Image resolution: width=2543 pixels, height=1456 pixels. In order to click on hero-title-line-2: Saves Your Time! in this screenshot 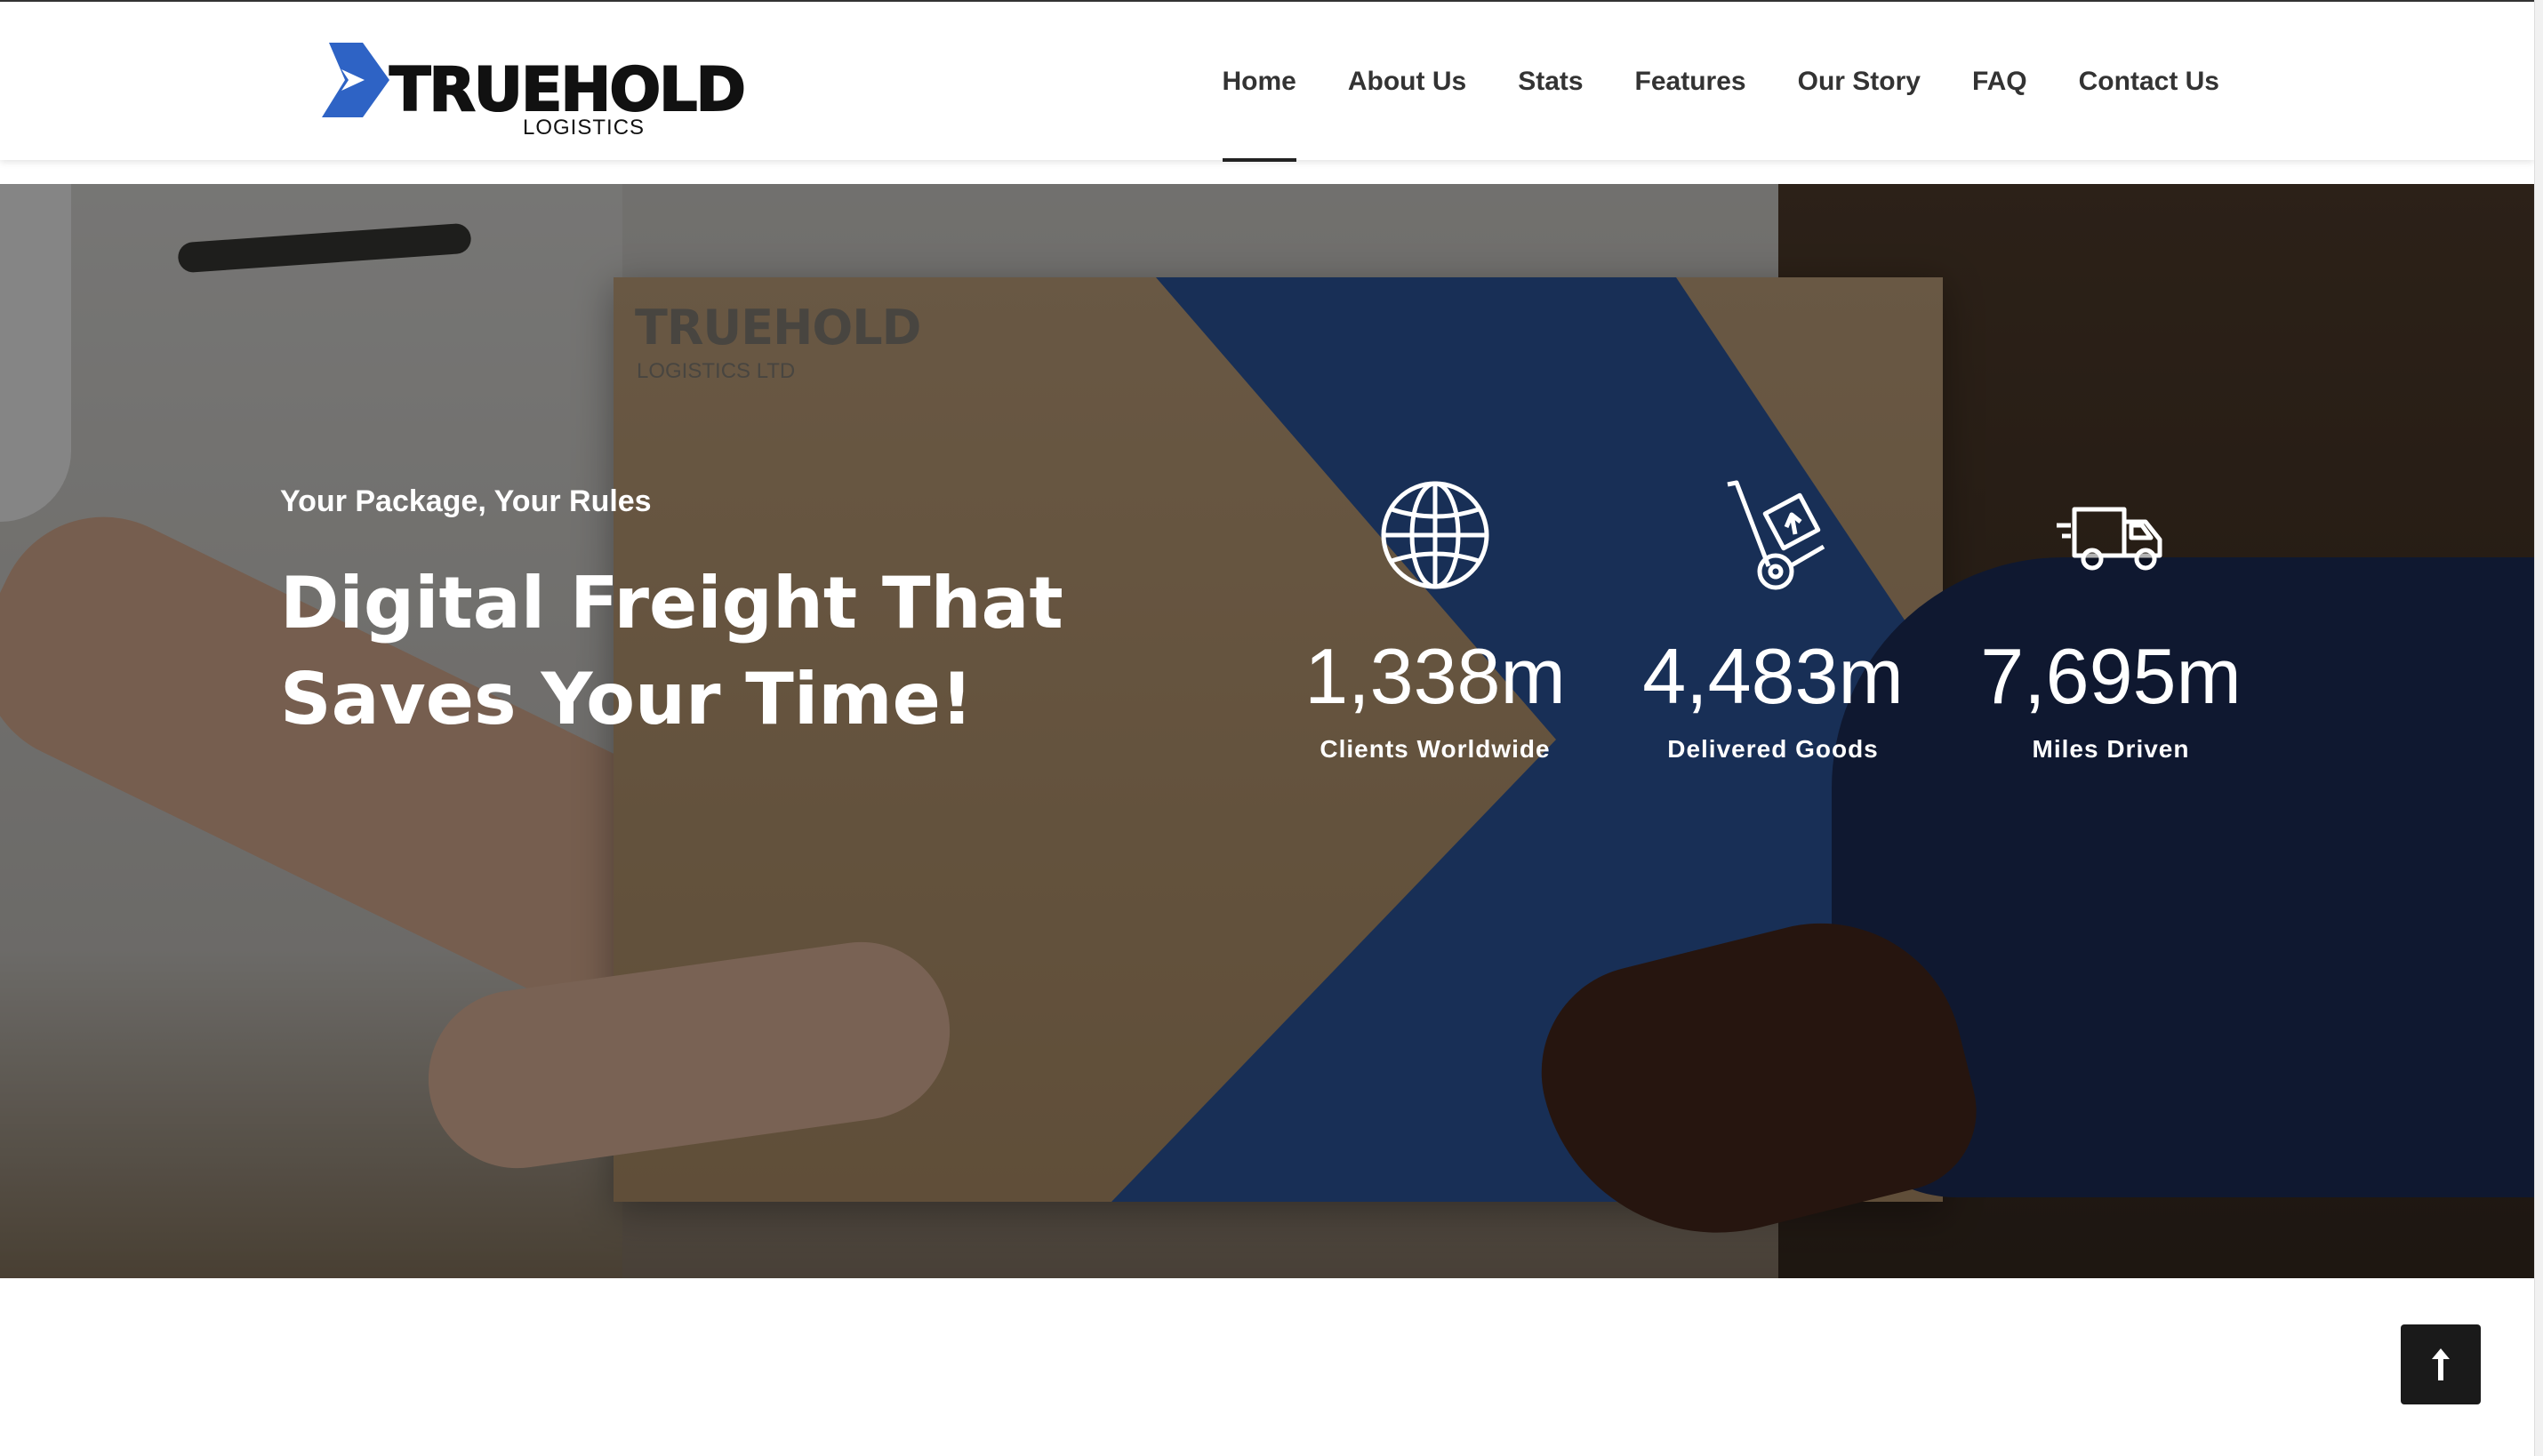, I will do `click(627, 699)`.